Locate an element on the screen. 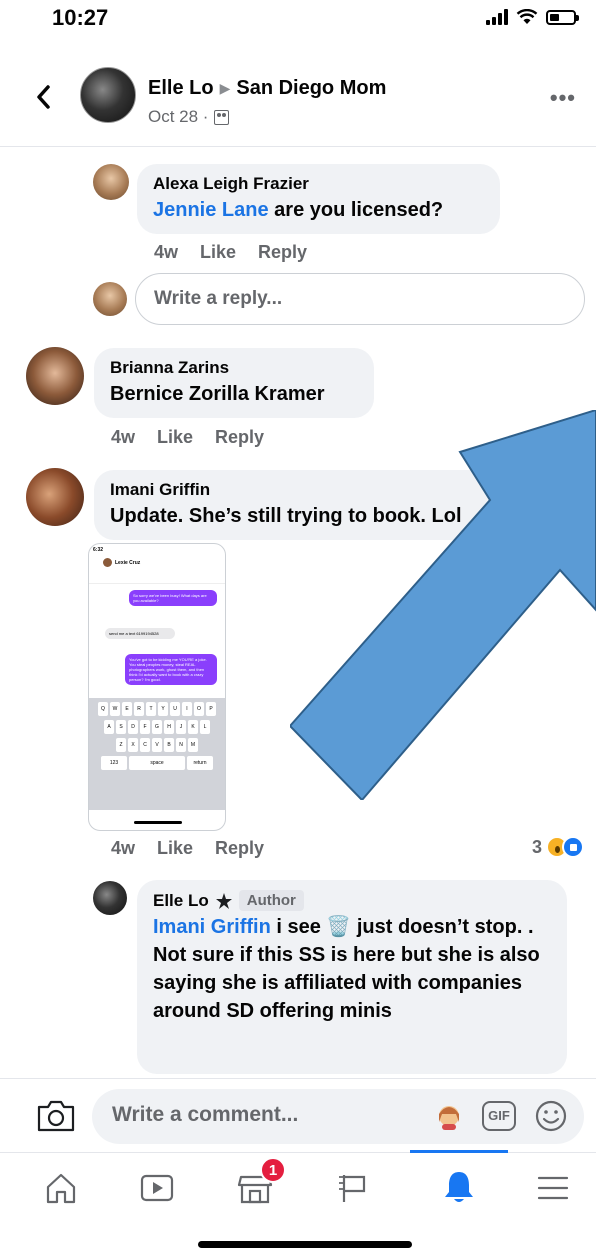  author-avatar is located at coordinates (108, 95).